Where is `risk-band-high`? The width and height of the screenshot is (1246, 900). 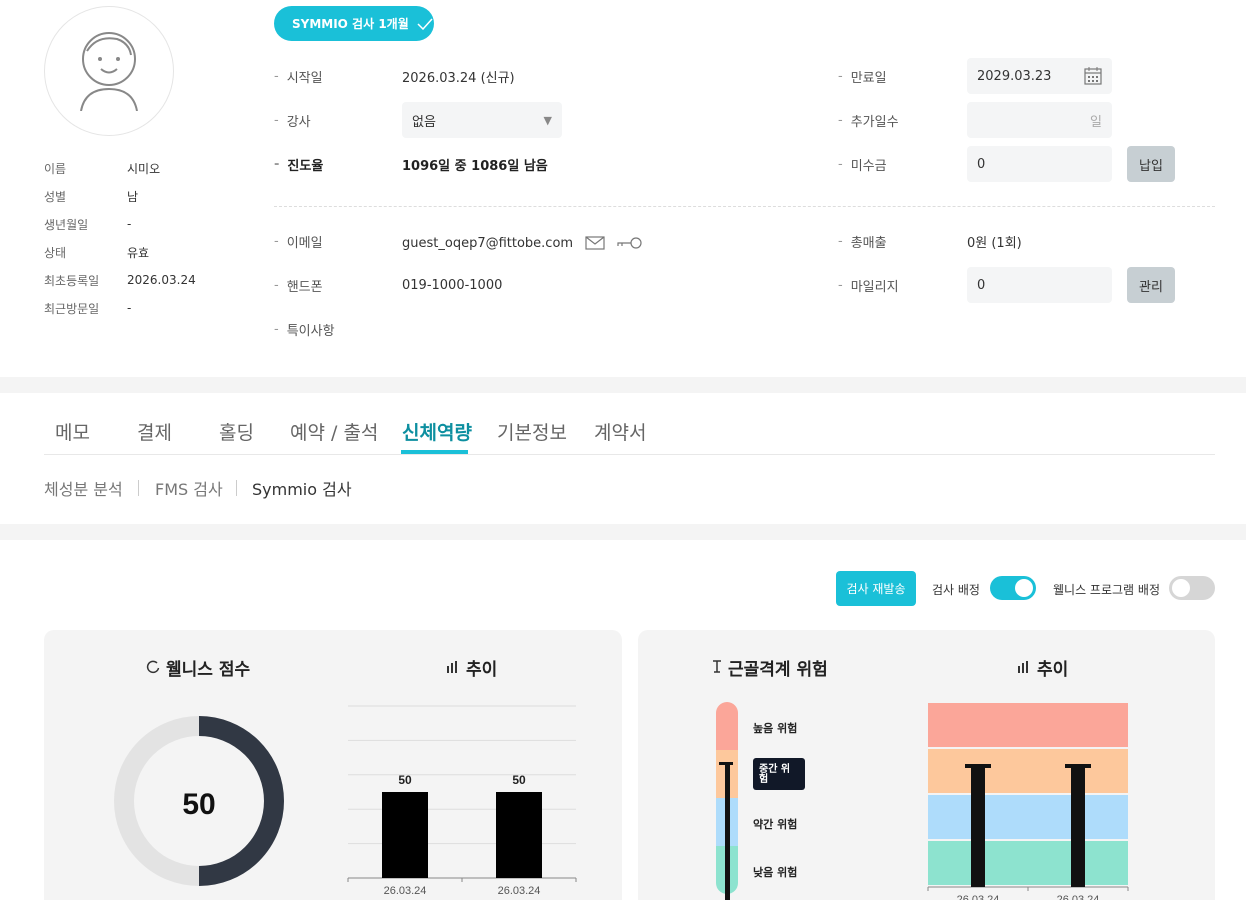 risk-band-high is located at coordinates (727, 726).